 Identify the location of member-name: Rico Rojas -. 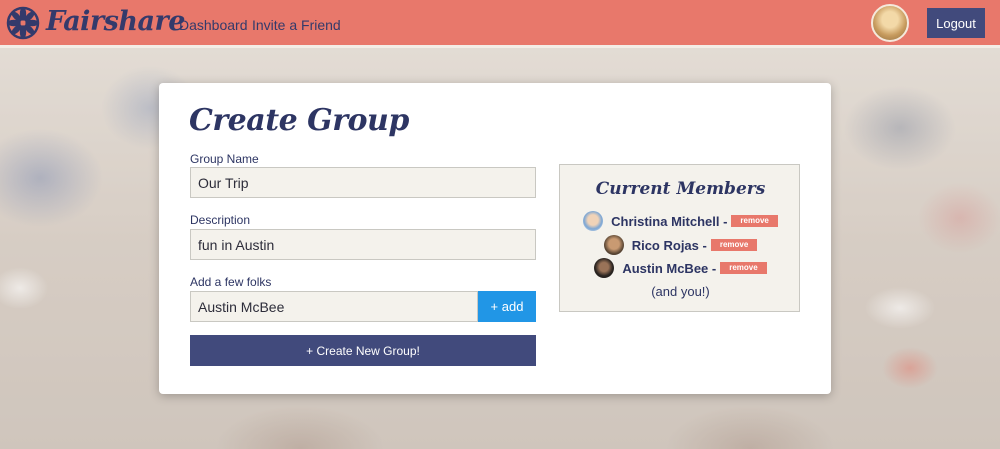
(669, 245).